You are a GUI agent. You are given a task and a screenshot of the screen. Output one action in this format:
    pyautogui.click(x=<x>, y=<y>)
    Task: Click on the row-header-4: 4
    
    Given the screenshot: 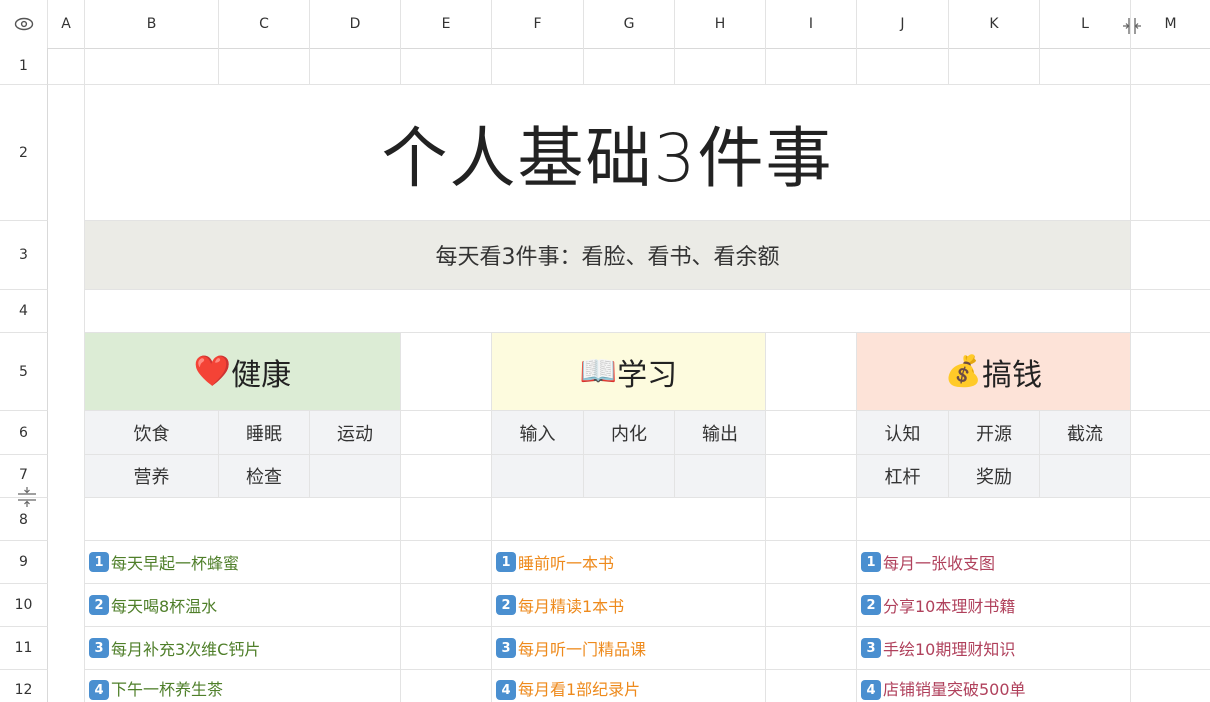 What is the action you would take?
    pyautogui.click(x=24, y=311)
    